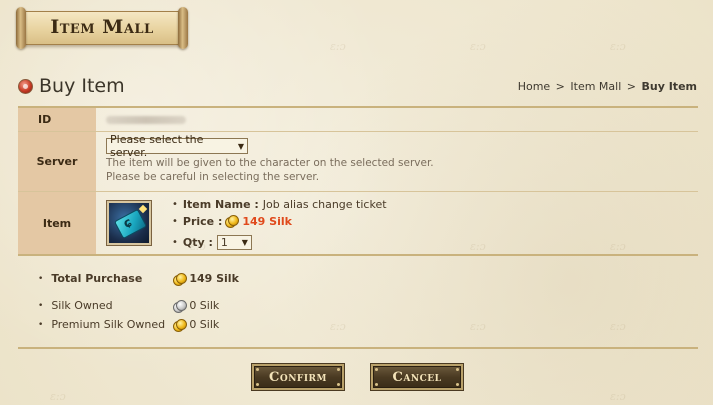 The height and width of the screenshot is (405, 713). I want to click on silk-owned-row: • Silk Owned 0 Silk, so click(129, 306).